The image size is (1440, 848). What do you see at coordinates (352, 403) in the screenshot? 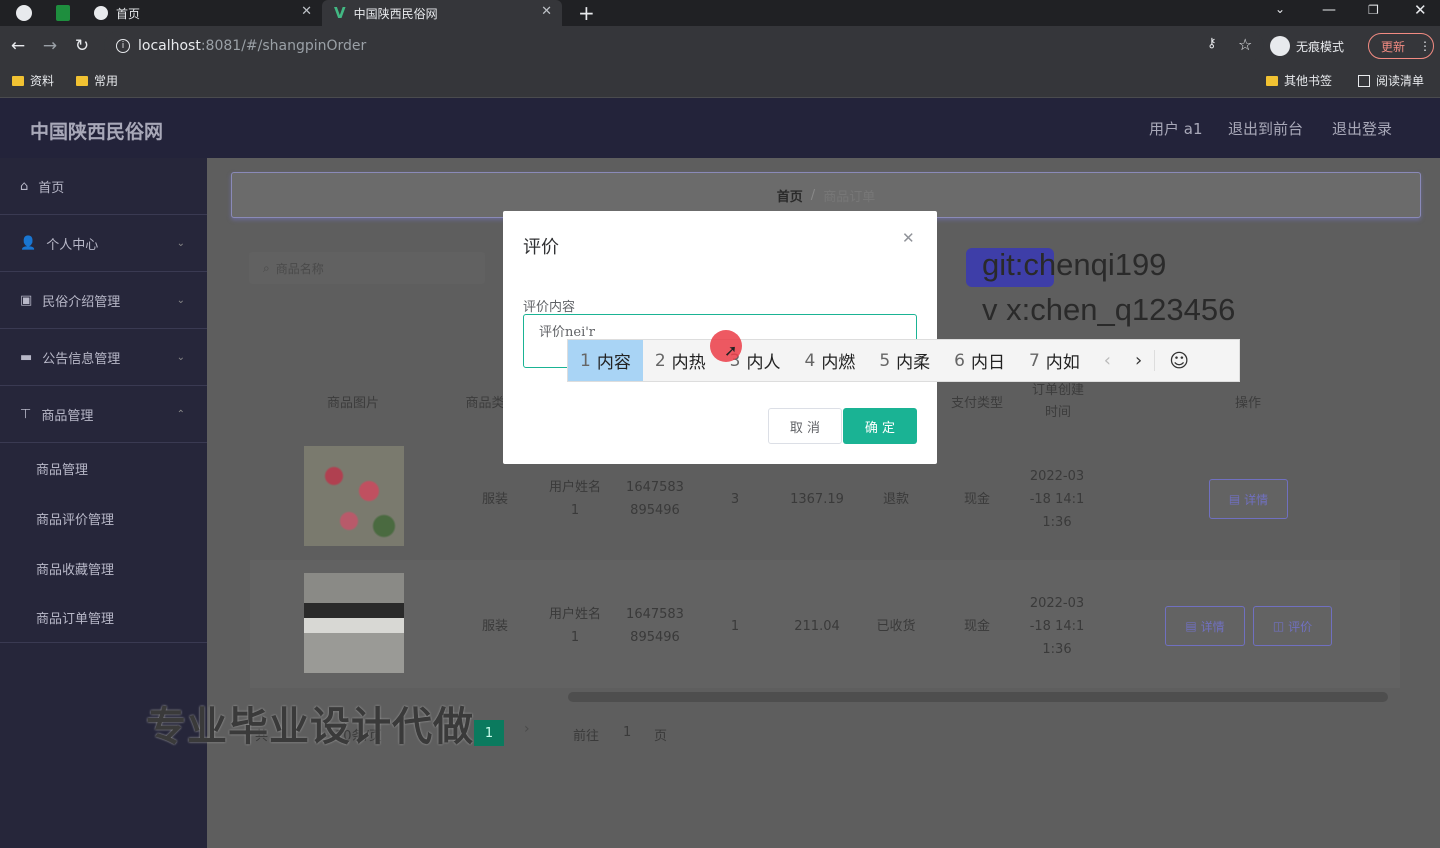
I see `col-header-image: 商品图片` at bounding box center [352, 403].